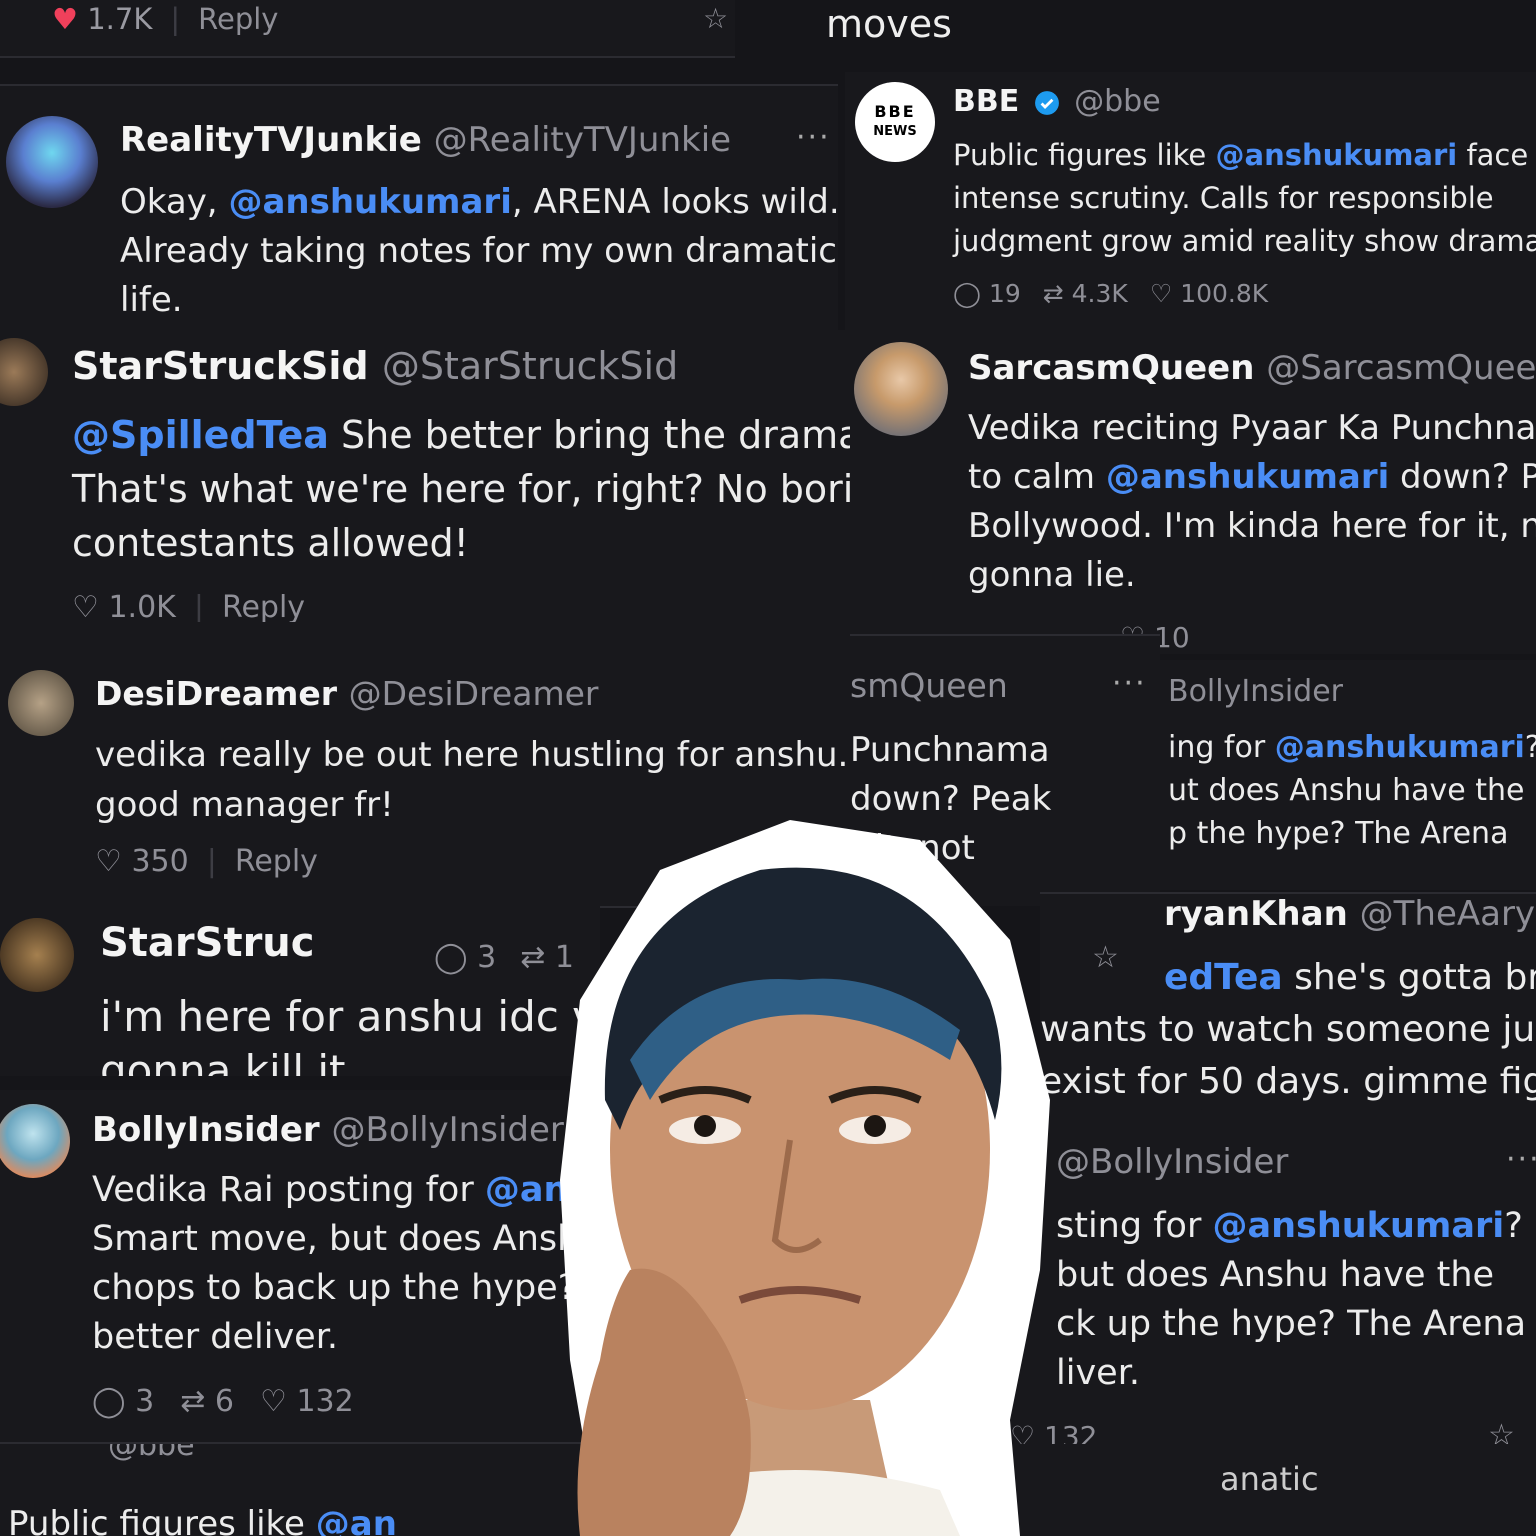  What do you see at coordinates (895, 111) in the screenshot?
I see `bbc-logo-blocks: BBE` at bounding box center [895, 111].